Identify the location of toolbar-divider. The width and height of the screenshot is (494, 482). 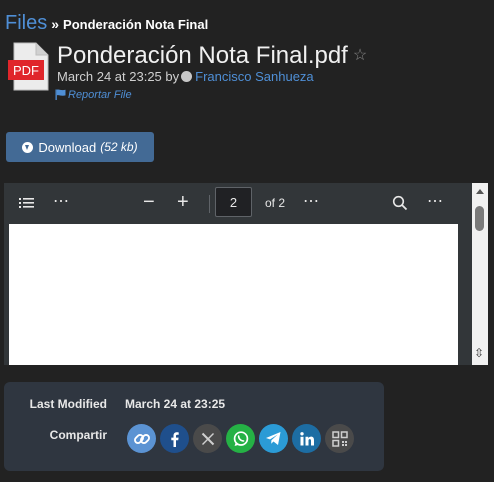
(209, 204).